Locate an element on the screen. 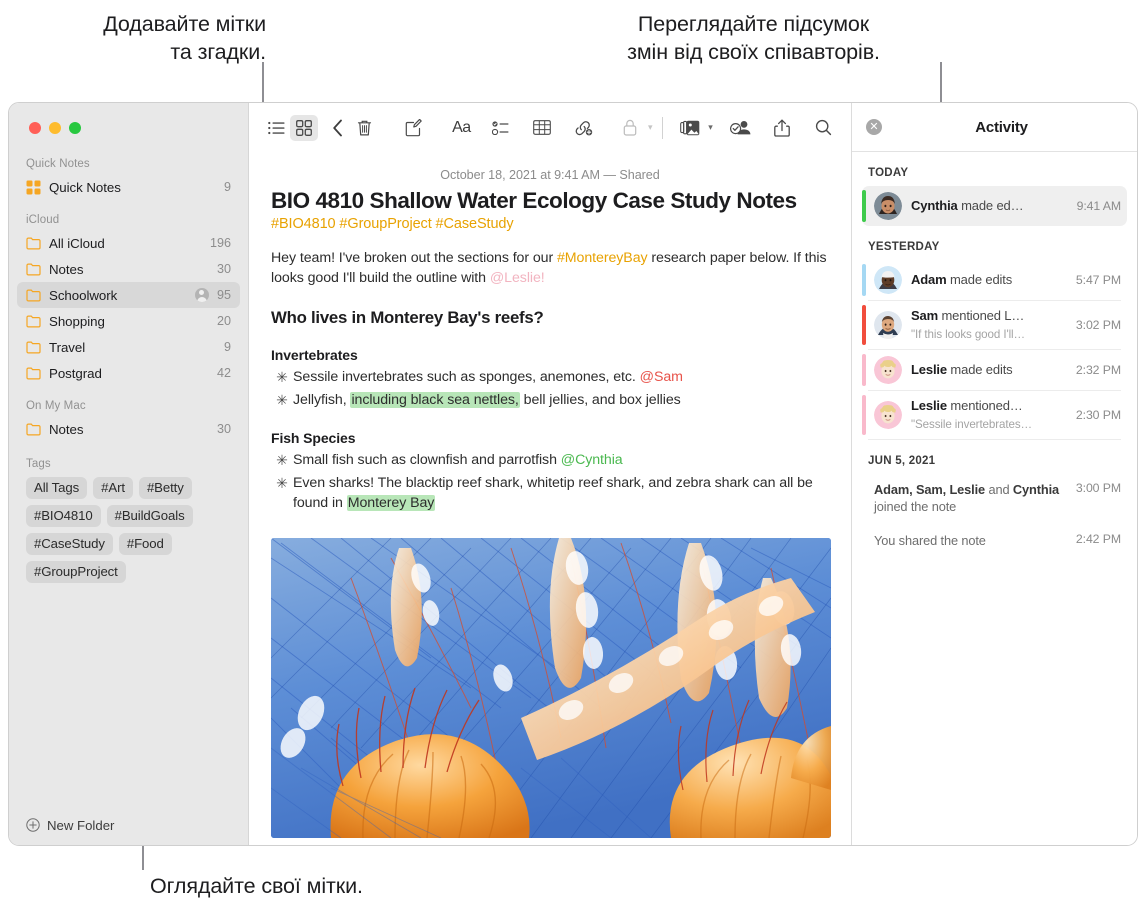 This screenshot has height=912, width=1146. tag-chip-betty: #Betty is located at coordinates (165, 488).